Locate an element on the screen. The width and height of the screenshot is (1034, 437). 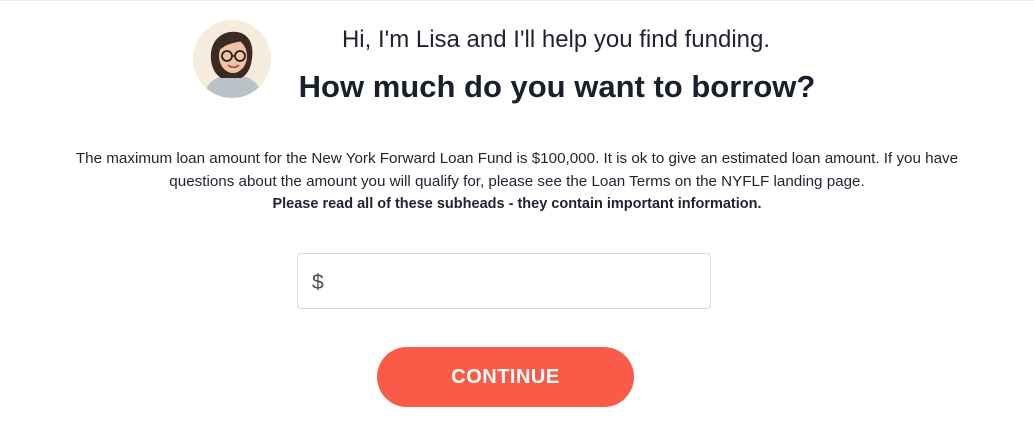
loan-amount-input is located at coordinates (516, 281).